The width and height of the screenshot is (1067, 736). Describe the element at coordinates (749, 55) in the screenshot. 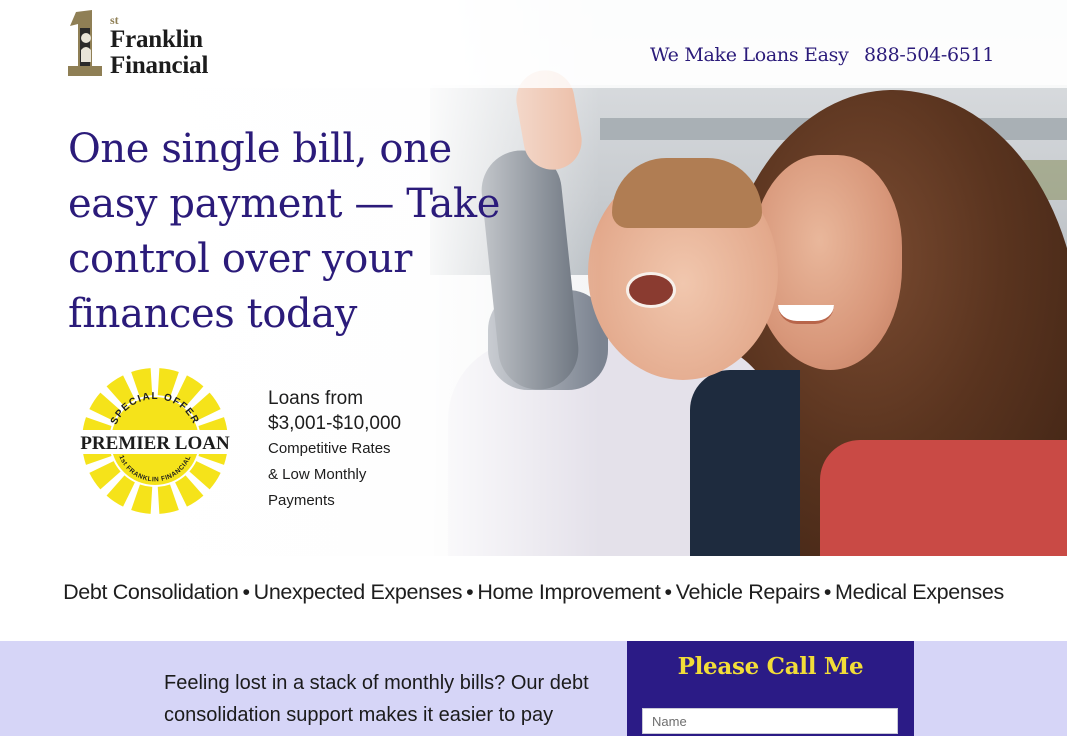

I see `header-tagline: We Make Loans Easy` at that location.